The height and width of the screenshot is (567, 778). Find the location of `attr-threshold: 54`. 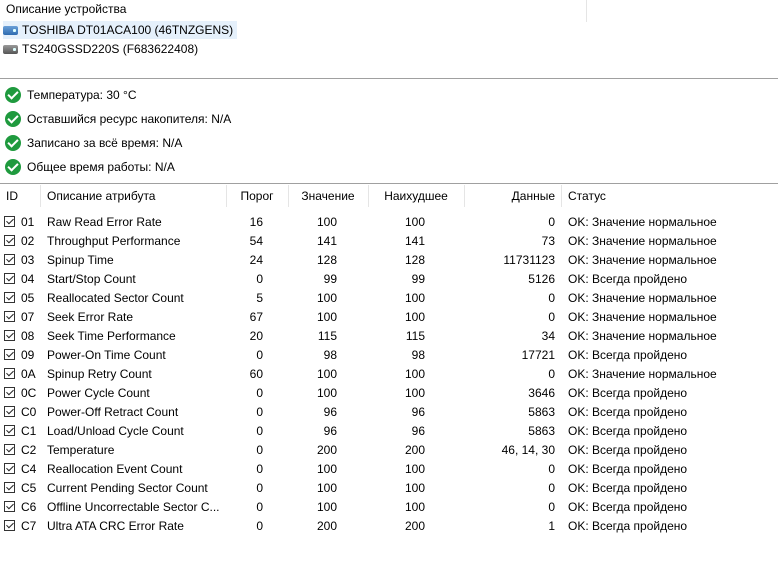

attr-threshold: 54 is located at coordinates (256, 241).